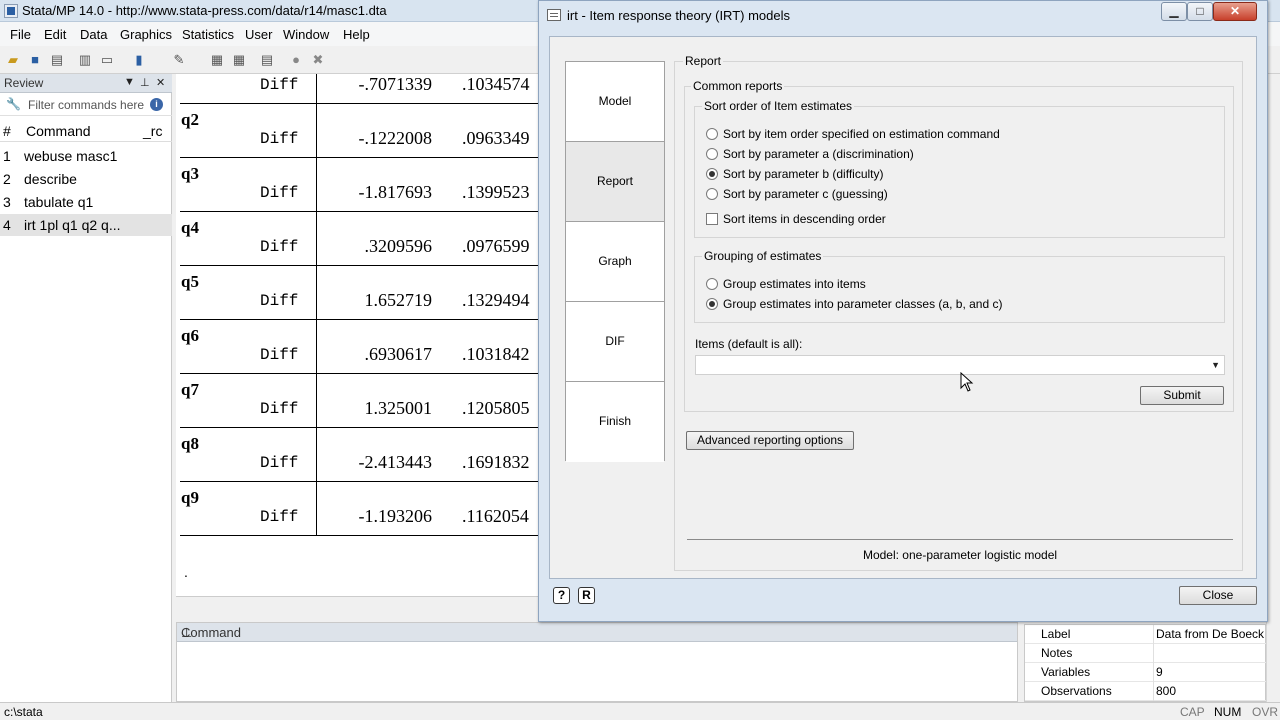  I want to click on chevron-down-icon: ▼, so click(1215, 365).